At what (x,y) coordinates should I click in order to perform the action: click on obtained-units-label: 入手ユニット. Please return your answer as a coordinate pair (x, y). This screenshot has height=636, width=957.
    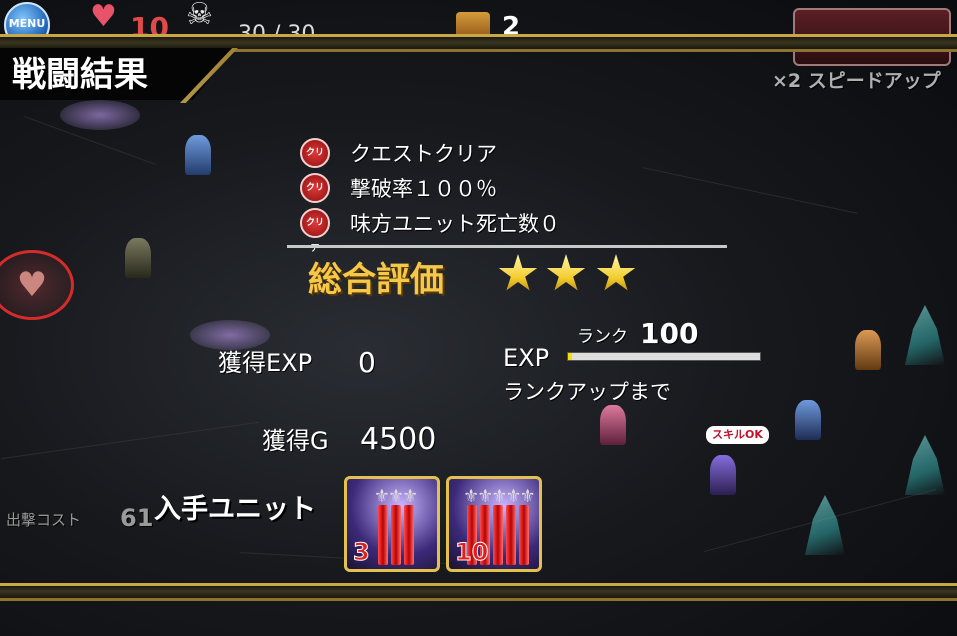
    Looking at the image, I should click on (235, 509).